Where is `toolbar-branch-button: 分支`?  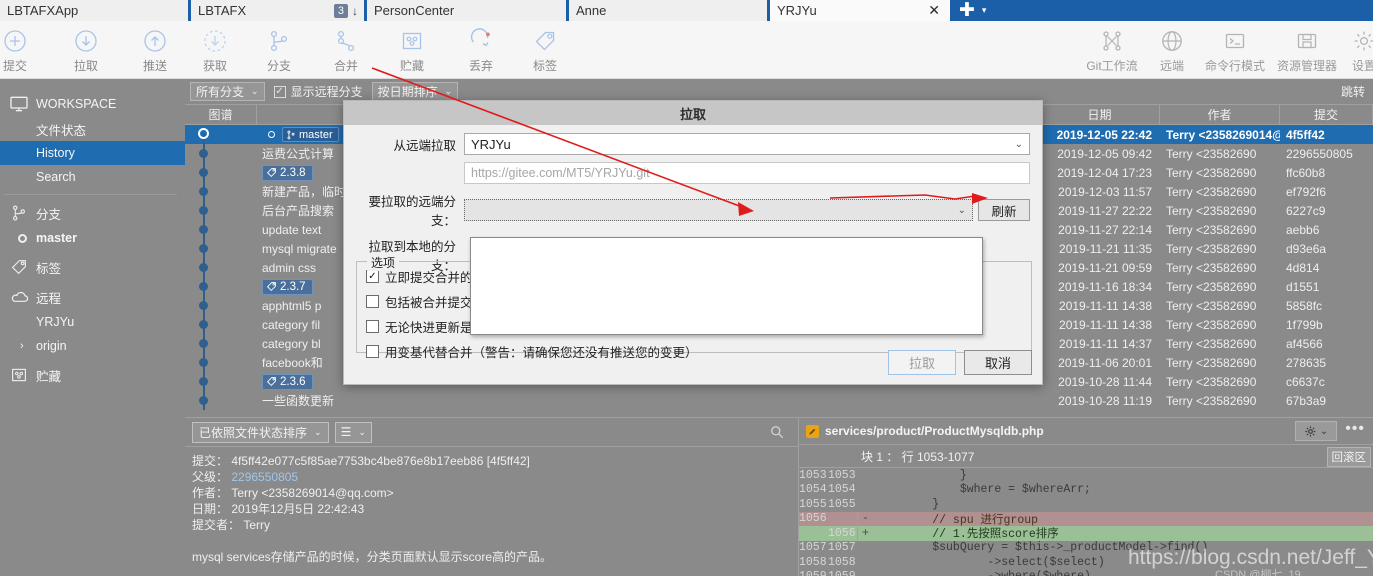
toolbar-branch-button: 分支 is located at coordinates (279, 50).